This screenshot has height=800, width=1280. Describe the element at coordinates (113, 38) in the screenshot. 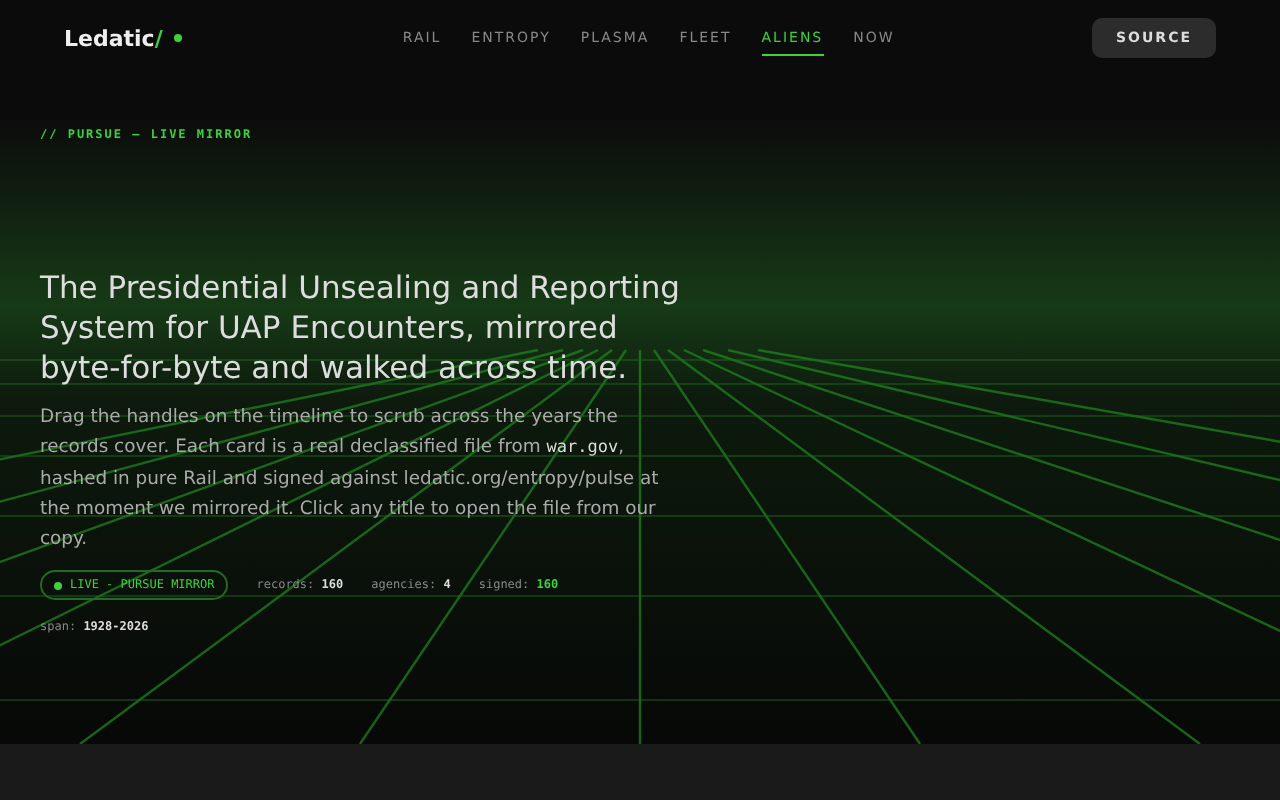

I see `brand-logo: Ledatic/` at that location.